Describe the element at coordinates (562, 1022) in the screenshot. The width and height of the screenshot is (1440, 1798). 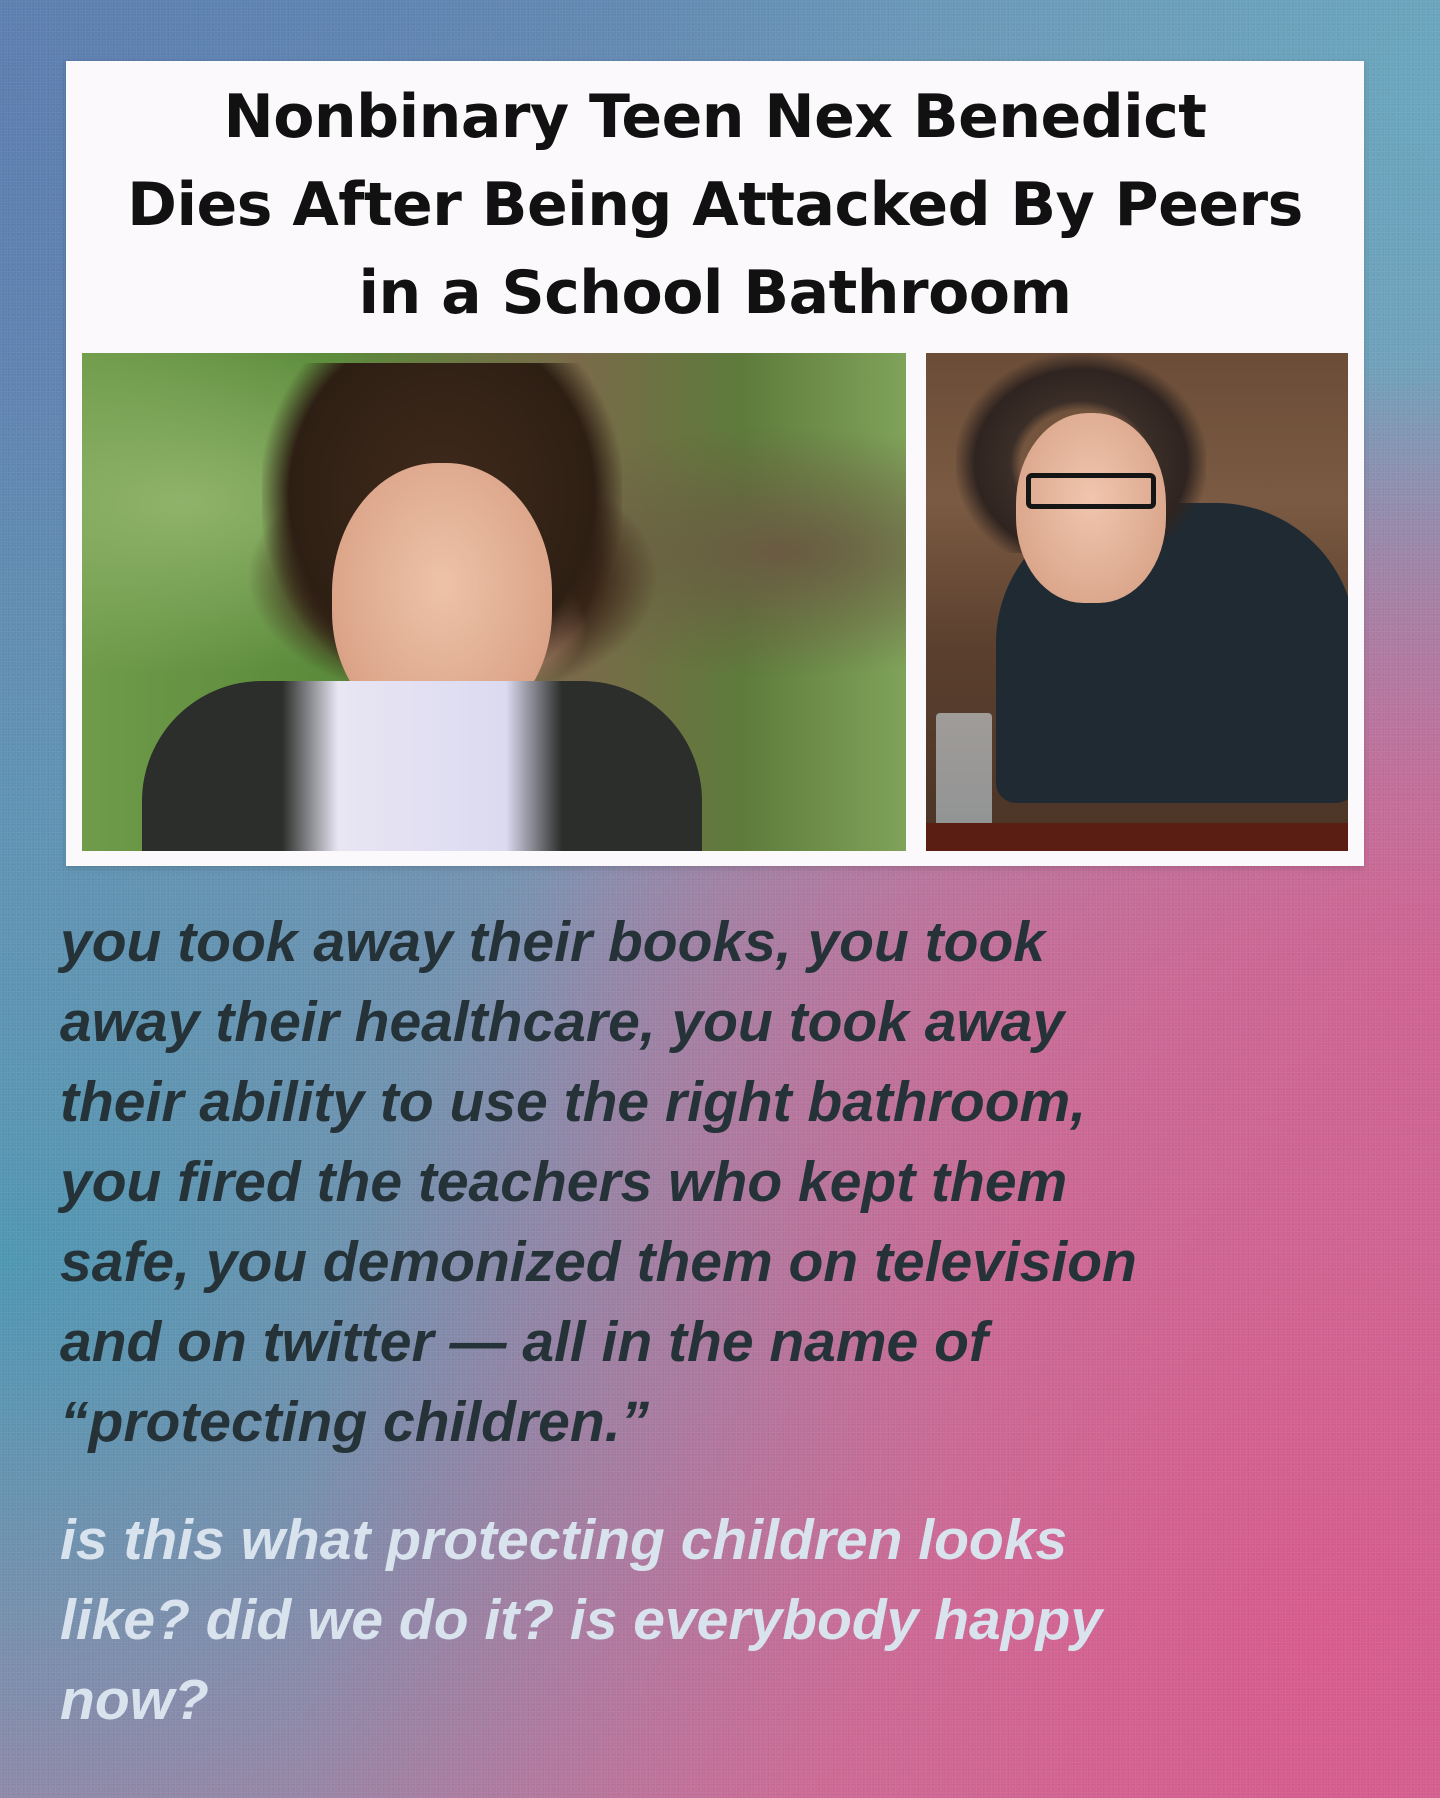
I see `statement-line: away their healthcare, you took away` at that location.